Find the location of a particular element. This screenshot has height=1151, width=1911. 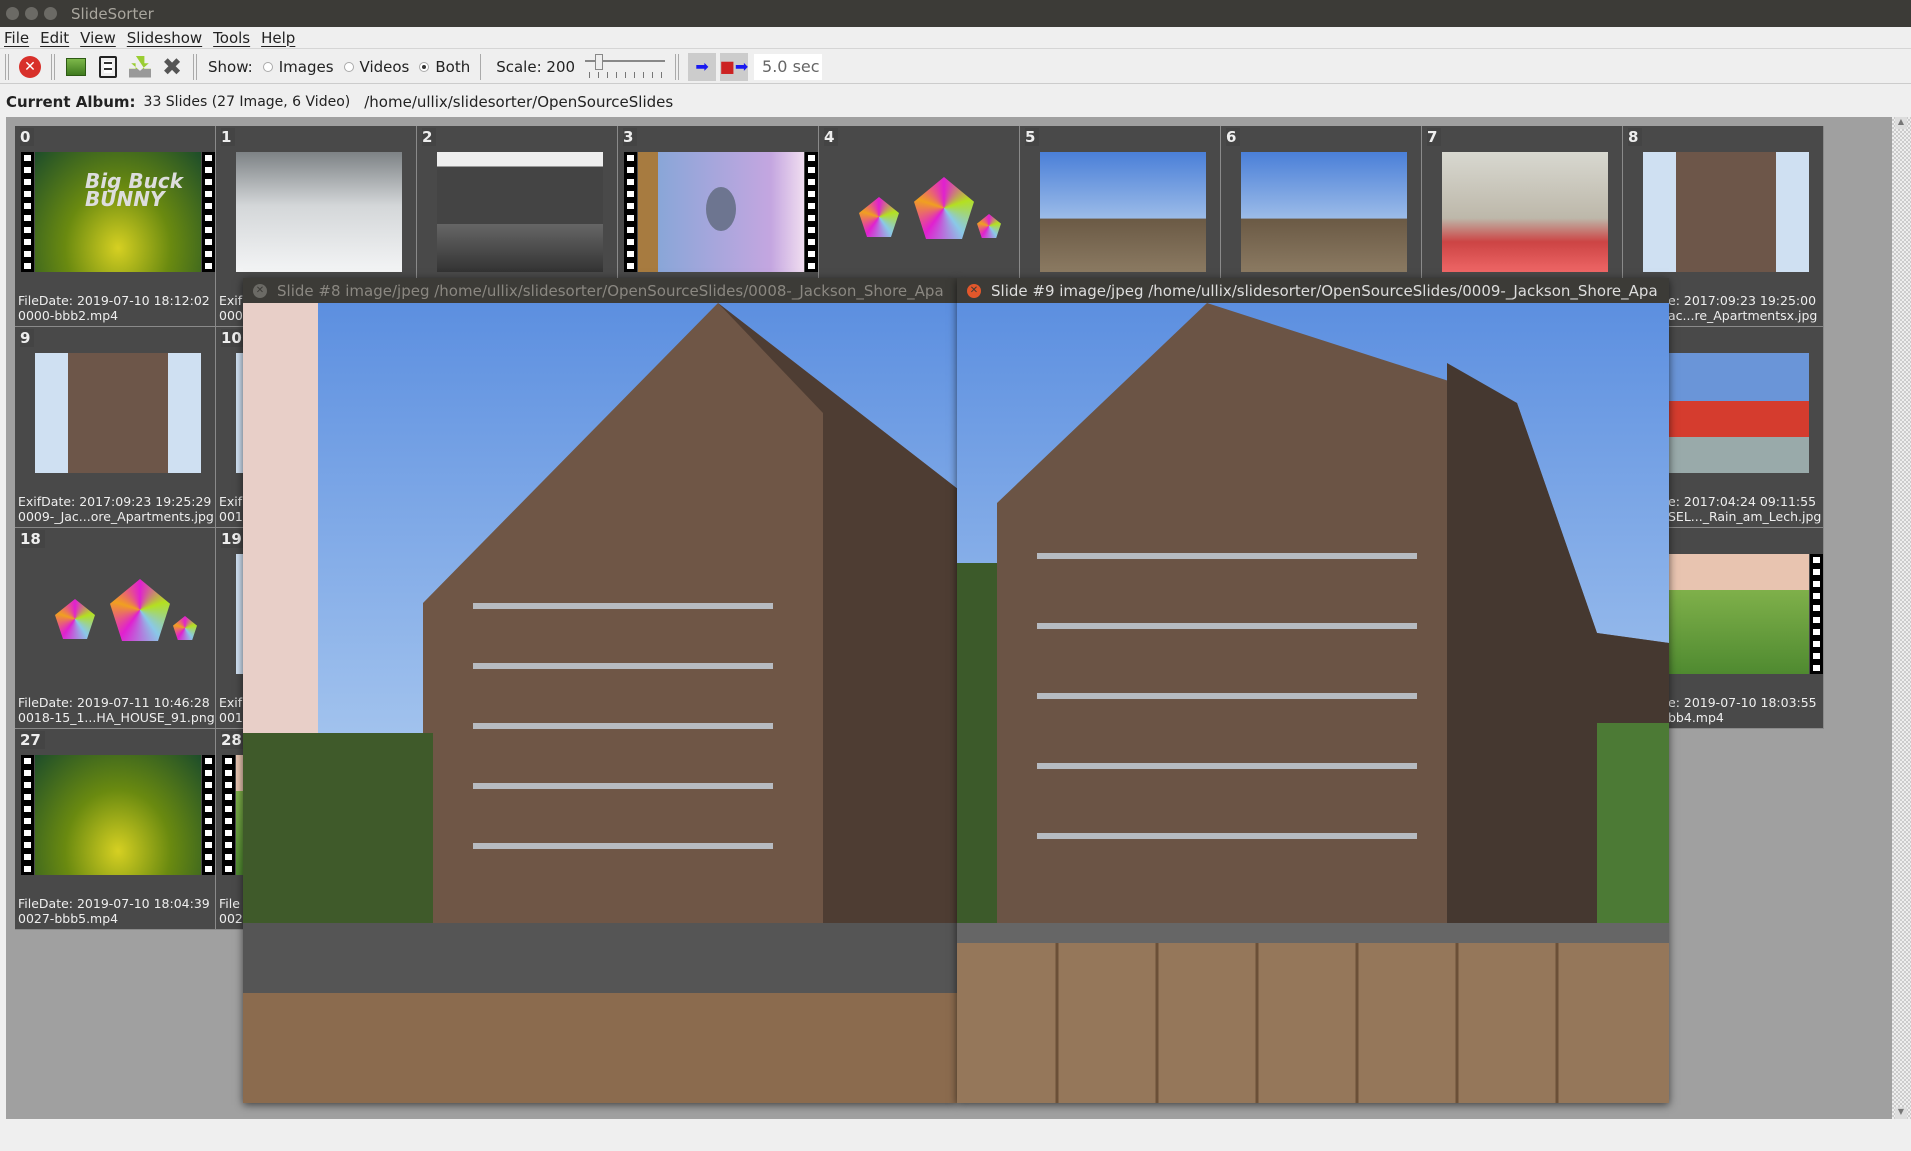

open-album-button is located at coordinates (76, 67).